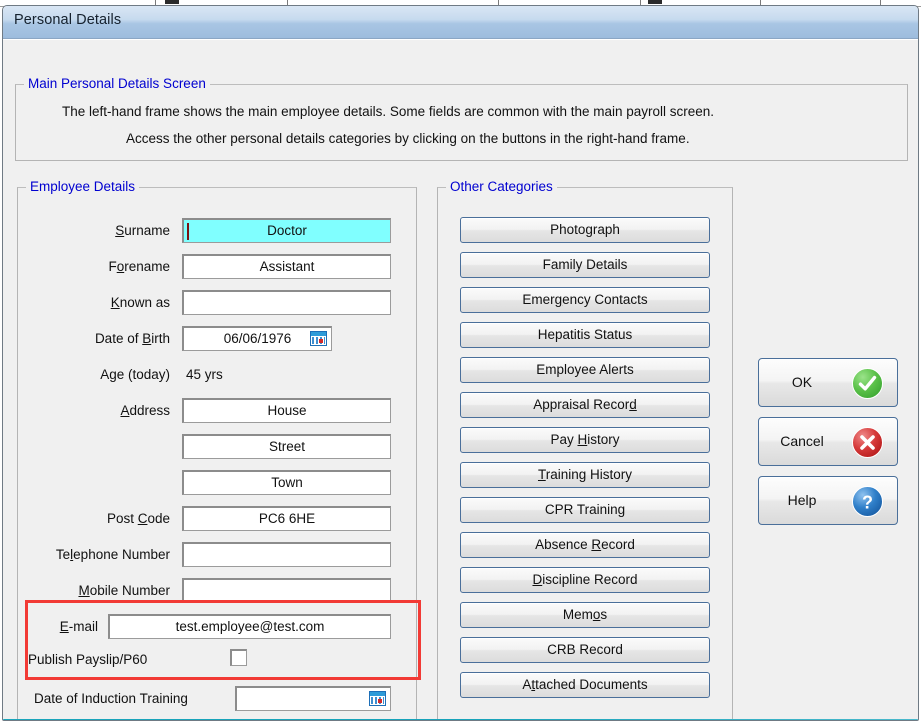 This screenshot has height=725, width=921. What do you see at coordinates (112, 554) in the screenshot?
I see `label-telephone-number: Telephone Number` at bounding box center [112, 554].